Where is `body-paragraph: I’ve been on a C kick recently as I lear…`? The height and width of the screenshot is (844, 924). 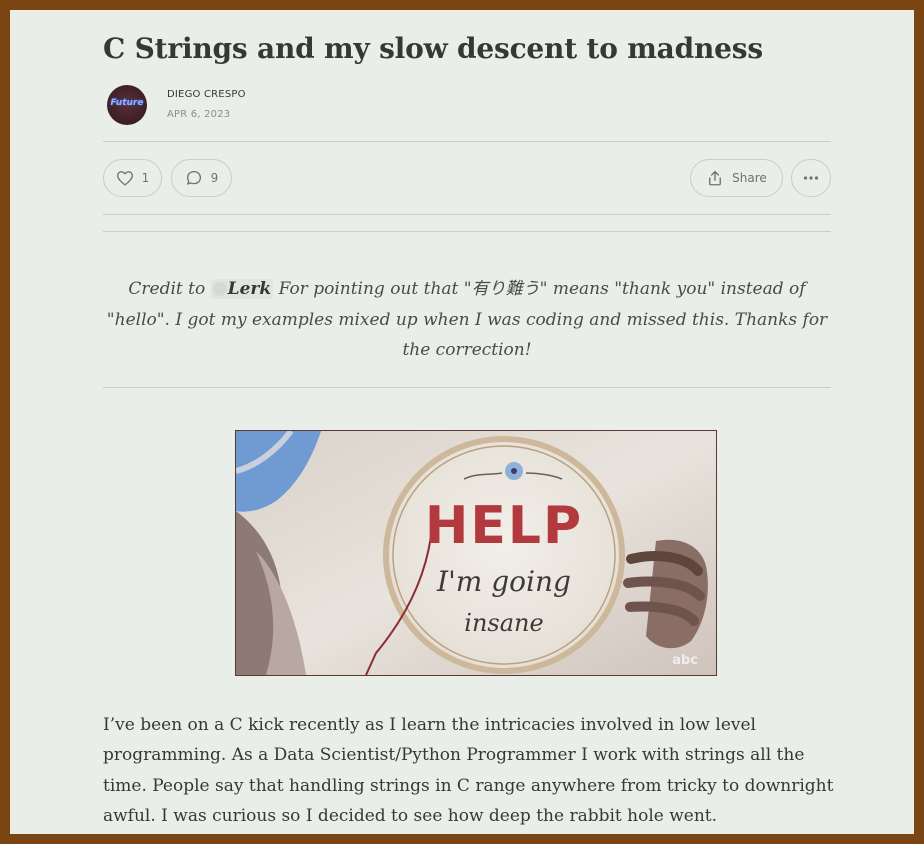 body-paragraph: I’ve been on a C kick recently as I lear… is located at coordinates (468, 770).